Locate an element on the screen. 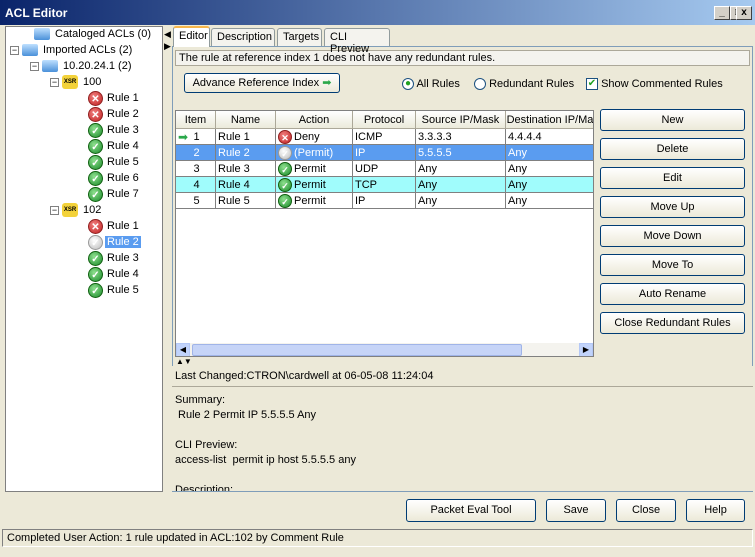 This screenshot has height=557, width=755. tree-node-rule: ✓ Rule 2 is located at coordinates (114, 242).